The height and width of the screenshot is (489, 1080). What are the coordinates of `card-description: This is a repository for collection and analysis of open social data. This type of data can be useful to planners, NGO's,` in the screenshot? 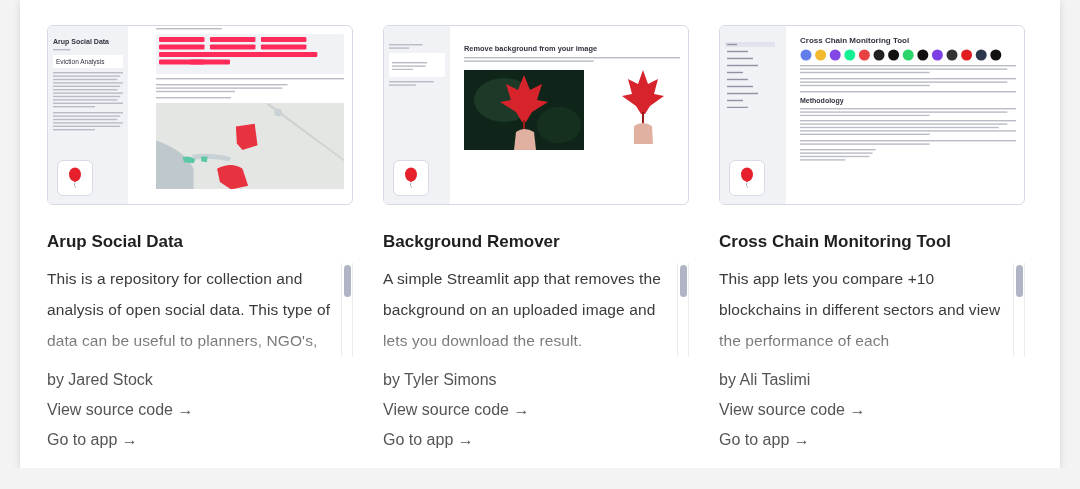 It's located at (189, 310).